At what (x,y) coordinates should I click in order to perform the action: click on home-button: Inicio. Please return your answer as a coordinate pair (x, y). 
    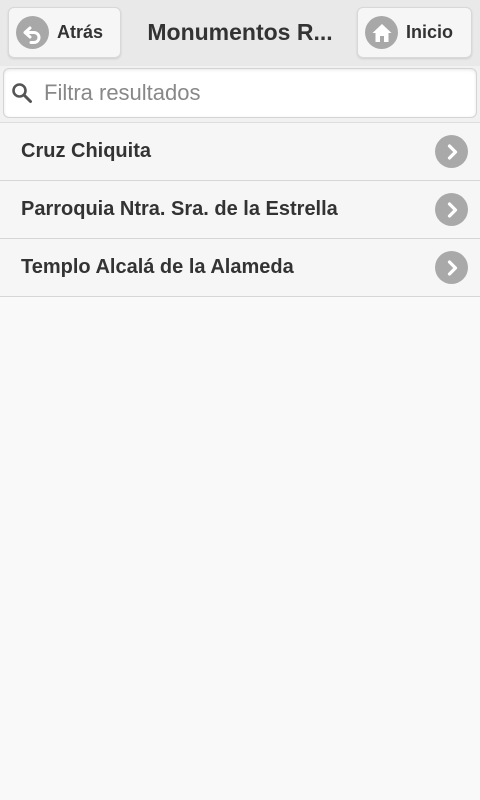
    Looking at the image, I should click on (414, 32).